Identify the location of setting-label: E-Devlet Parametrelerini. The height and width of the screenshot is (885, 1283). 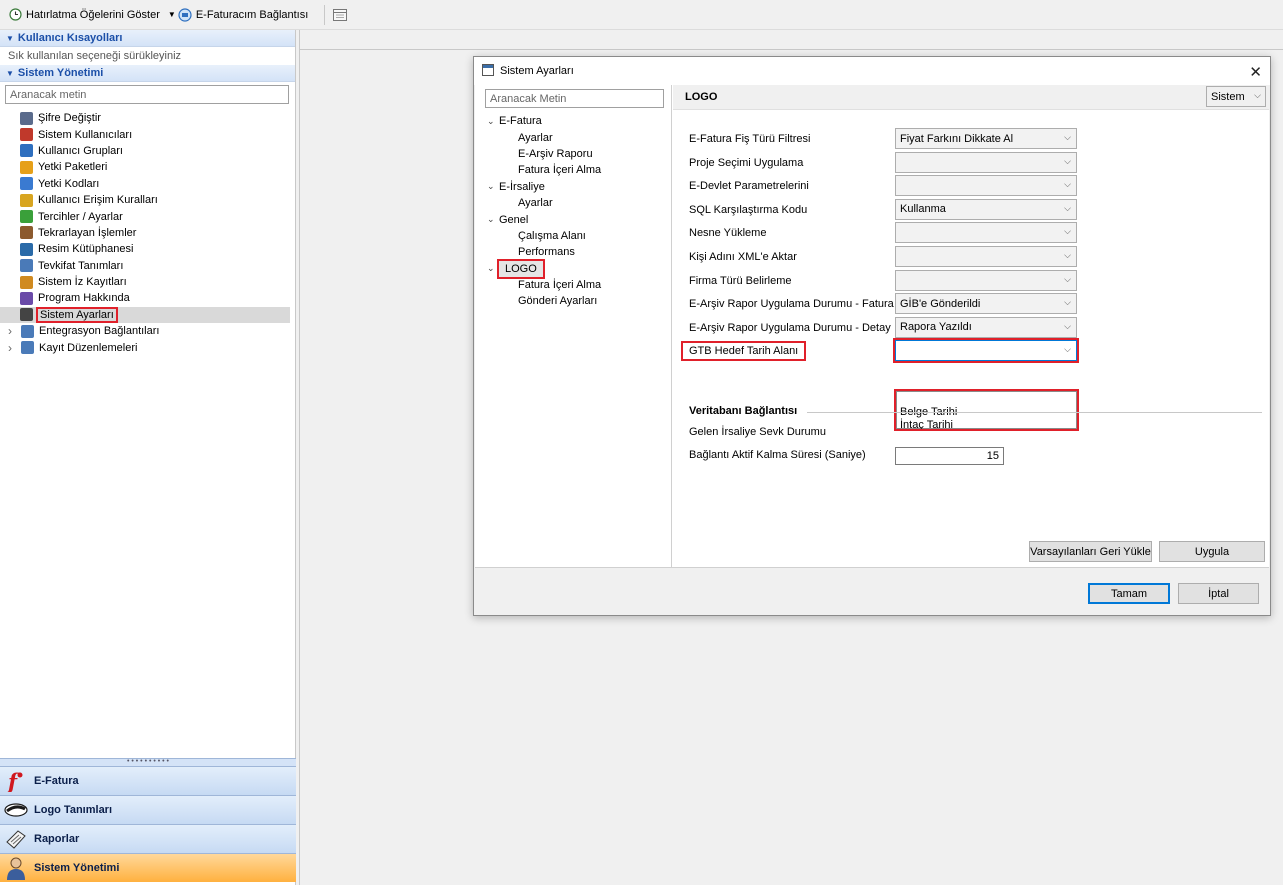
(749, 186).